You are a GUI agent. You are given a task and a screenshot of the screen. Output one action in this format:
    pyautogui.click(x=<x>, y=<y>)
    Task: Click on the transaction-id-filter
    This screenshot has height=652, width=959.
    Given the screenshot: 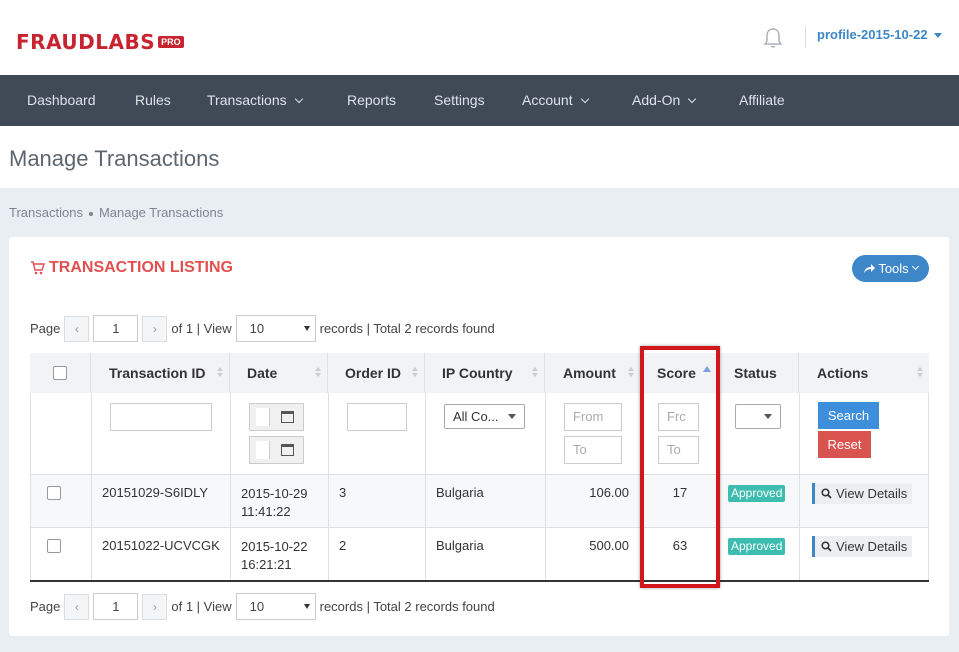 What is the action you would take?
    pyautogui.click(x=161, y=417)
    